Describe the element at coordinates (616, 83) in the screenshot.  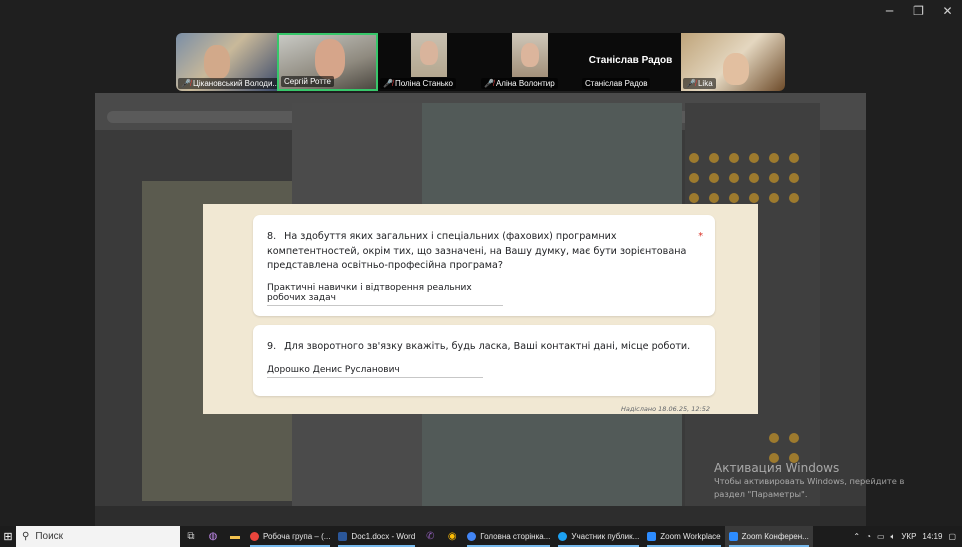
I see `participant-label: Станіслав Радов` at that location.